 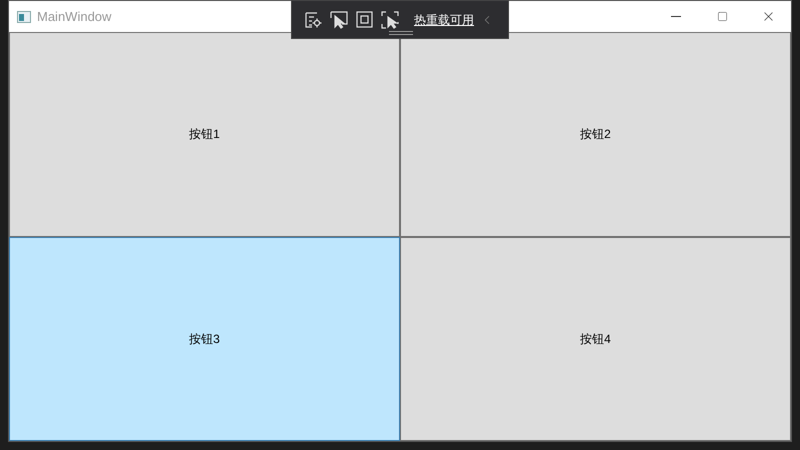 I want to click on hot-reload-status: 热重载可用, so click(x=444, y=20).